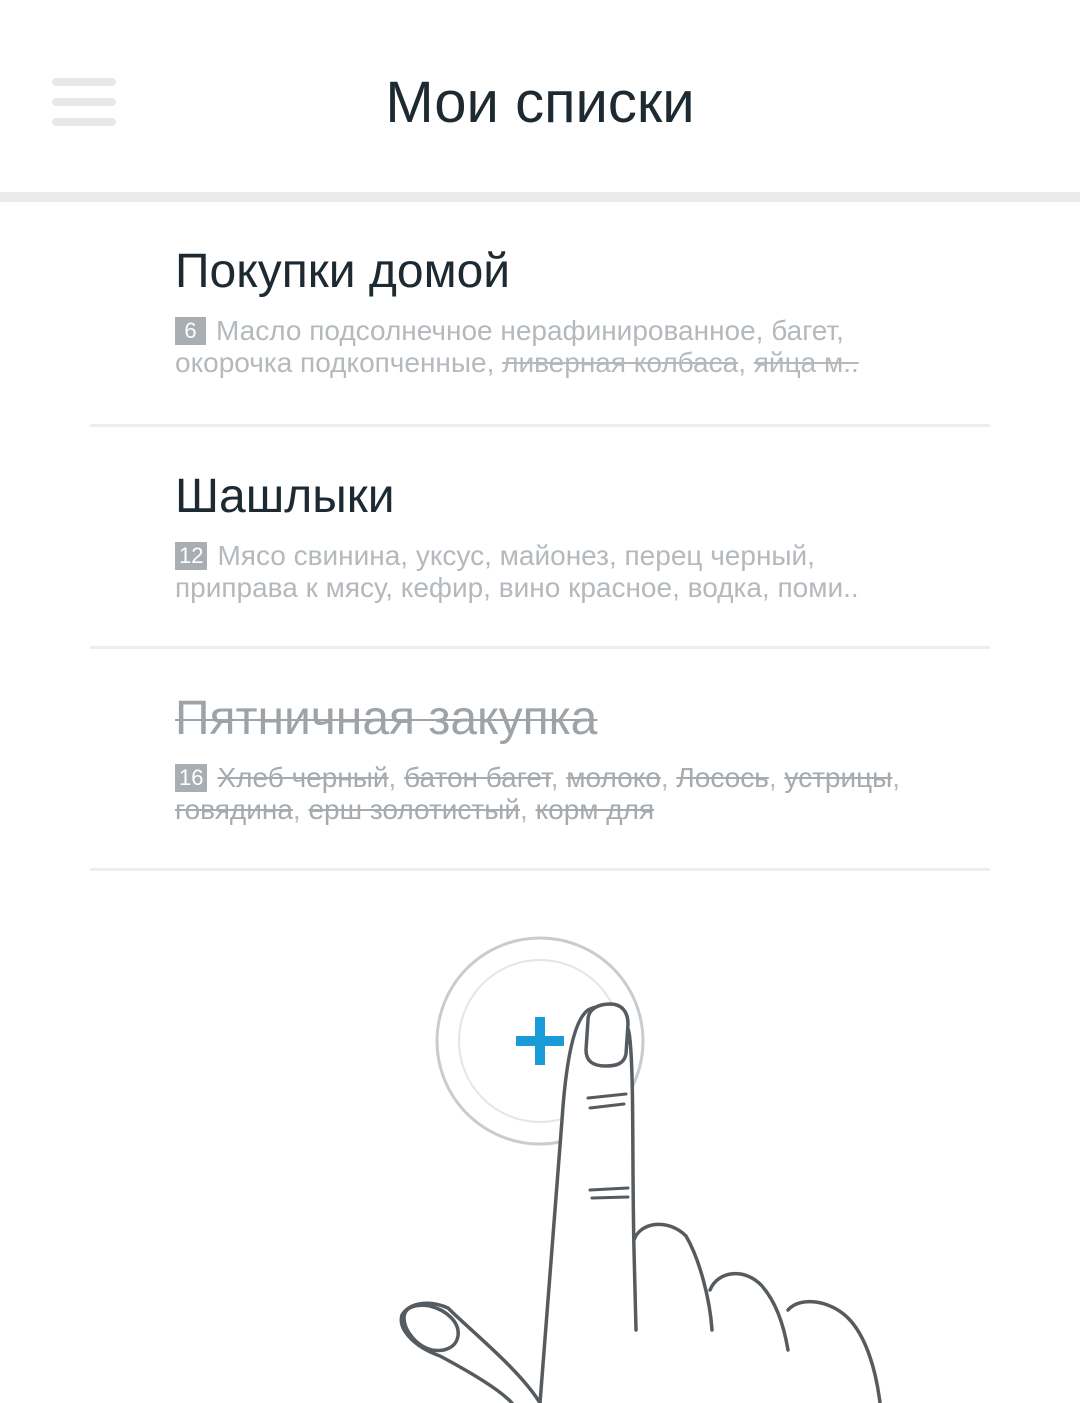 This screenshot has width=1080, height=1403. What do you see at coordinates (722, 777) in the screenshot?
I see `preview-text-struck: Лосось` at bounding box center [722, 777].